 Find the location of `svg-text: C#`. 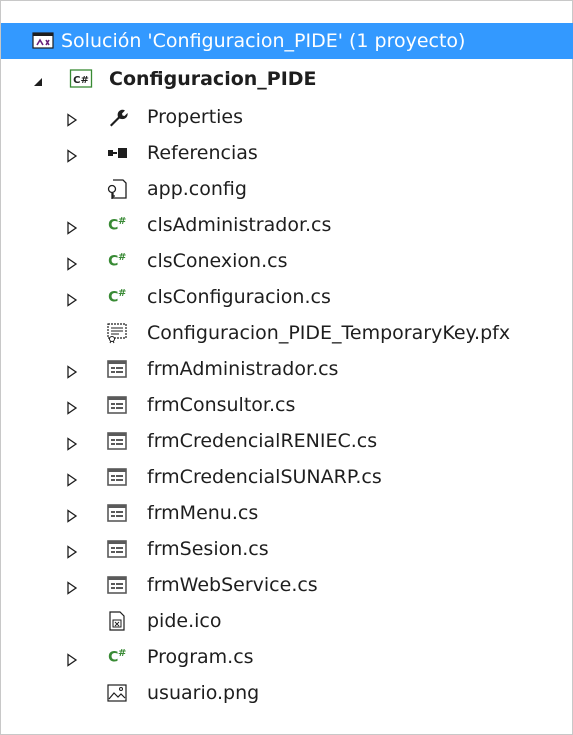

svg-text: C# is located at coordinates (81, 80).